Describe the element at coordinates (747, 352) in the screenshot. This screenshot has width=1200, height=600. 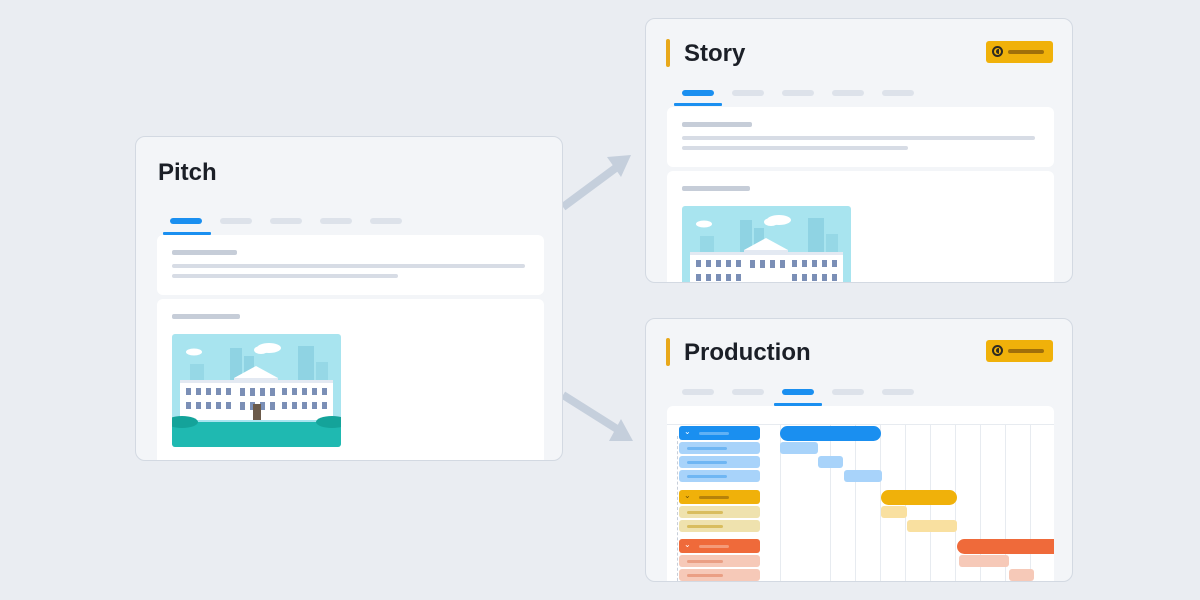
I see `production-title: Production` at that location.